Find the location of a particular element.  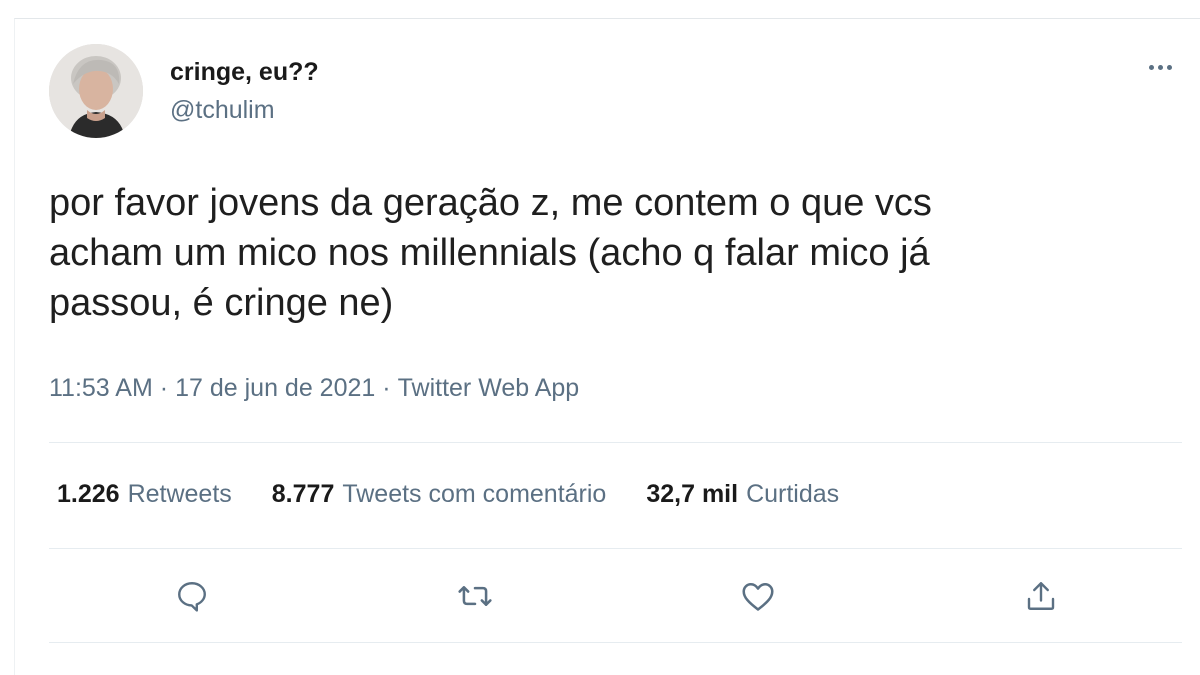

heart-icon is located at coordinates (758, 597).